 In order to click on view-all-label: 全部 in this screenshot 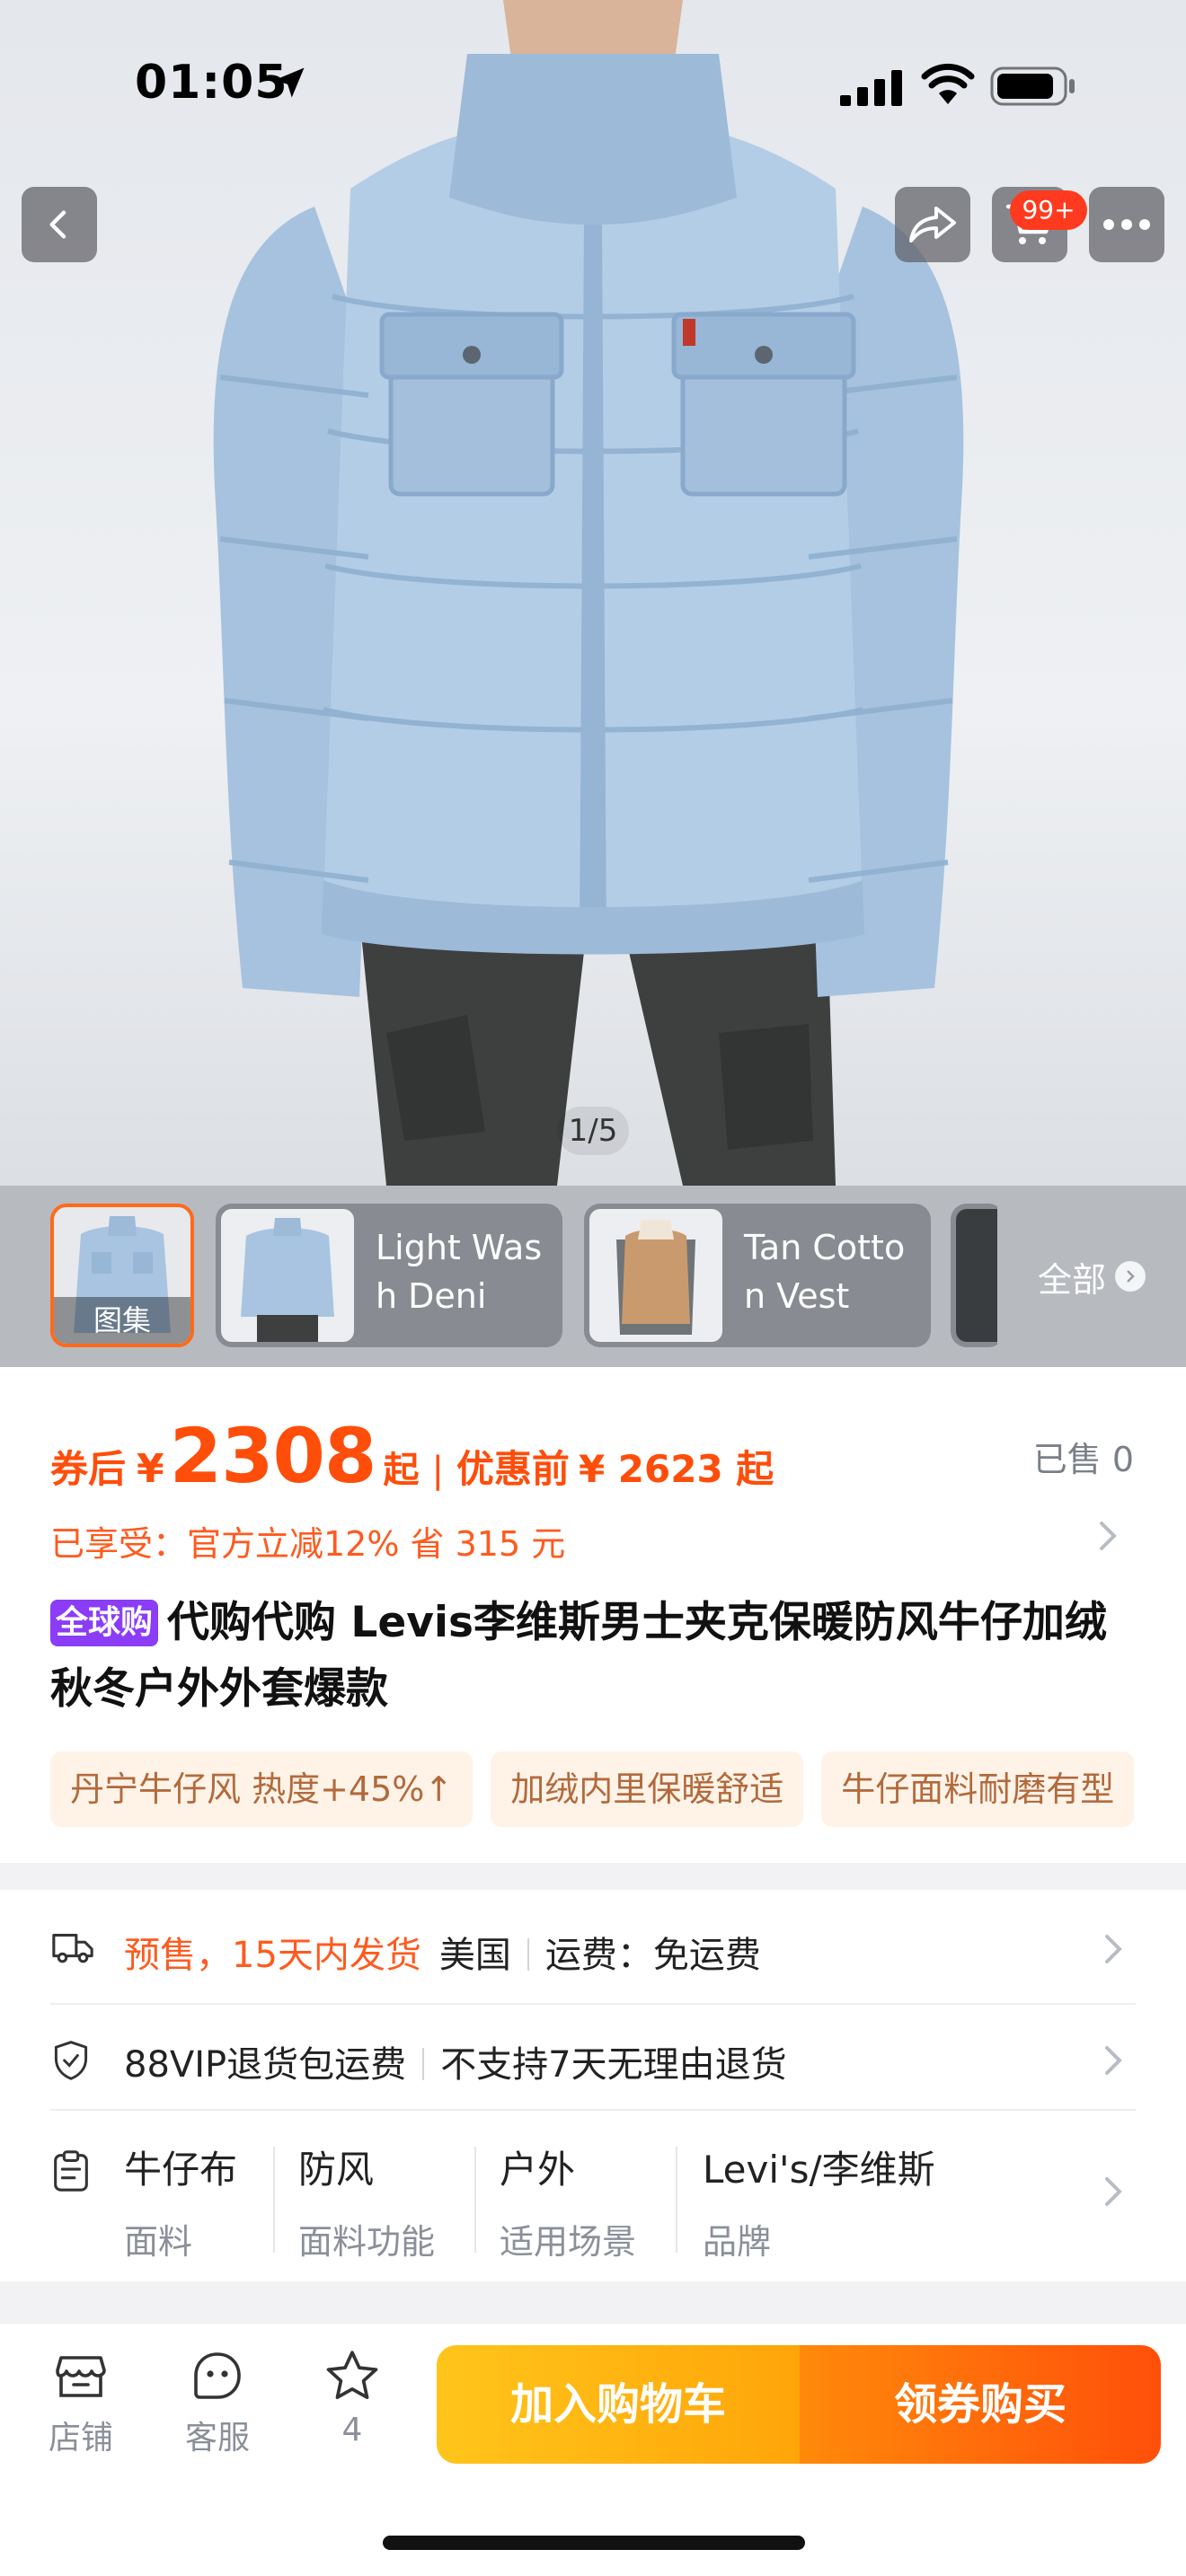, I will do `click(1071, 1279)`.